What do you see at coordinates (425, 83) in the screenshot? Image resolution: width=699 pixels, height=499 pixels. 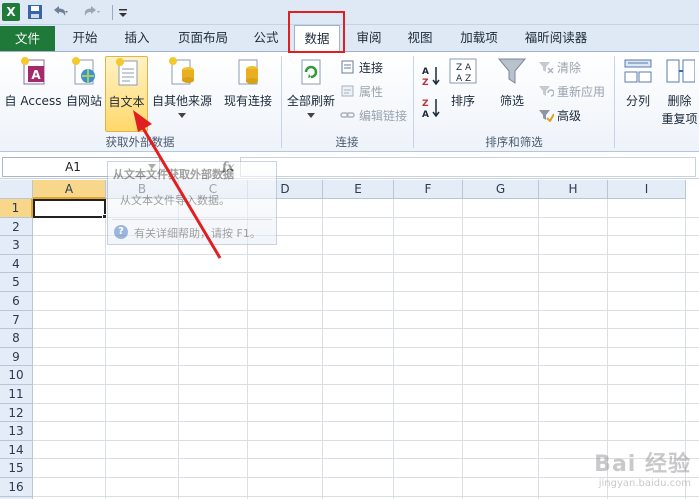 I see `svg-text: Z` at bounding box center [425, 83].